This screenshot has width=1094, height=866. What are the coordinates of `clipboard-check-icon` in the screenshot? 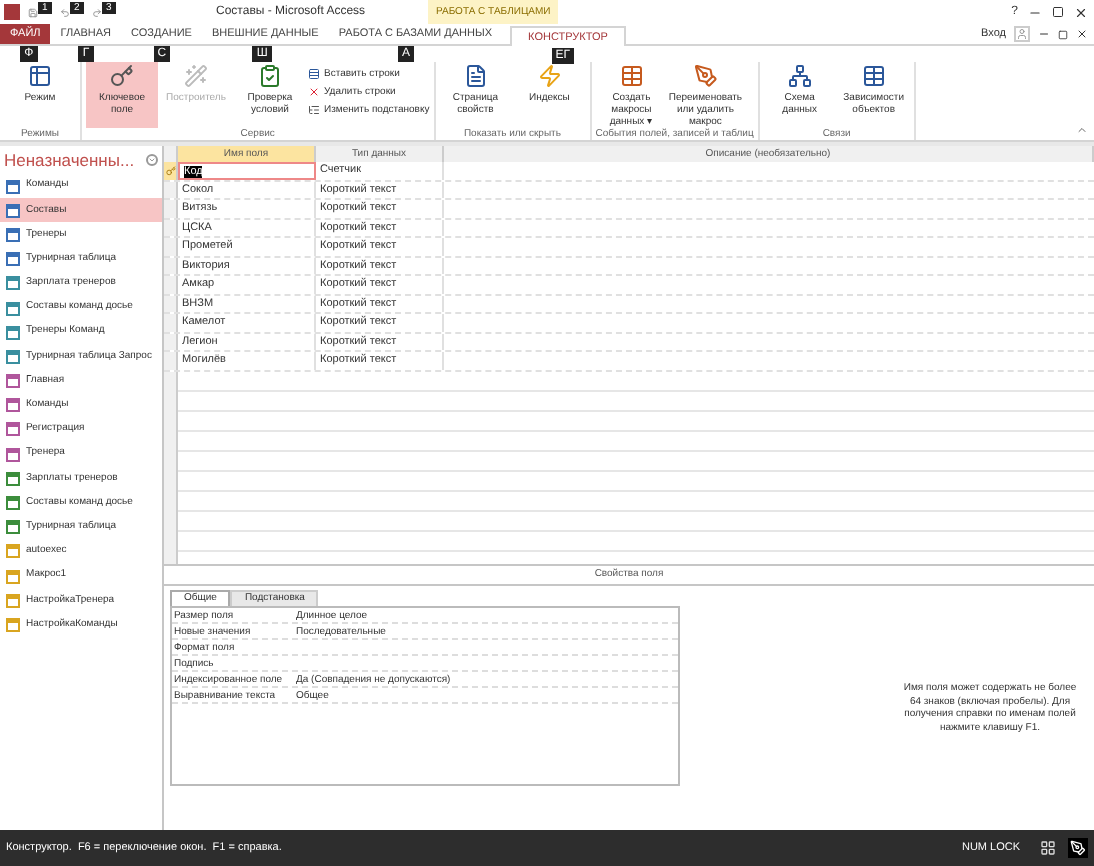 It's located at (270, 76).